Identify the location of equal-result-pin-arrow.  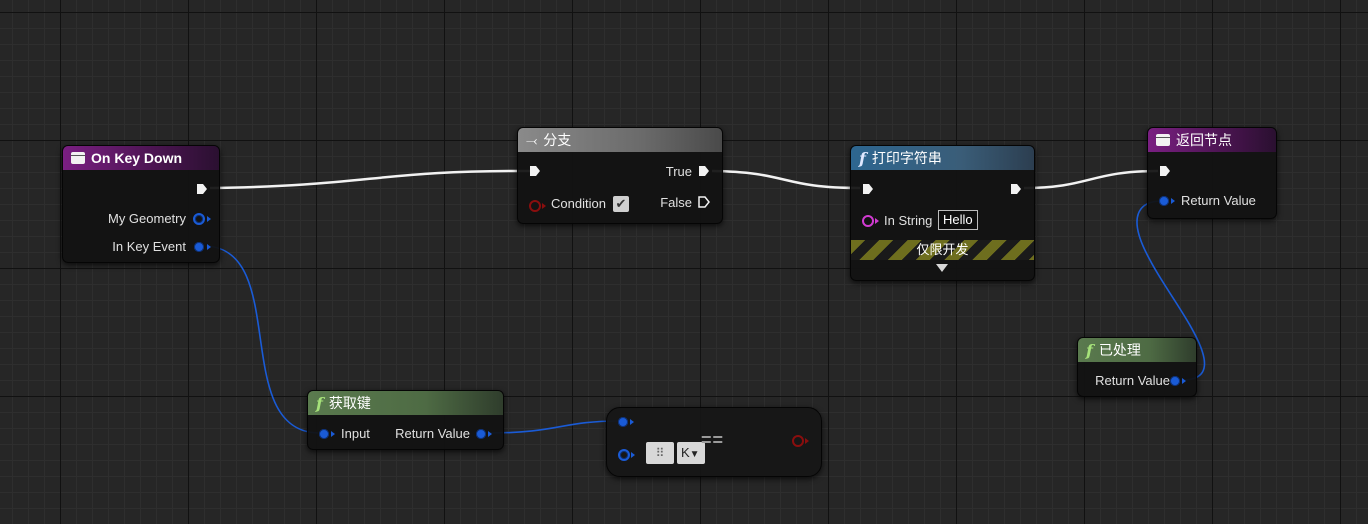
(807, 441).